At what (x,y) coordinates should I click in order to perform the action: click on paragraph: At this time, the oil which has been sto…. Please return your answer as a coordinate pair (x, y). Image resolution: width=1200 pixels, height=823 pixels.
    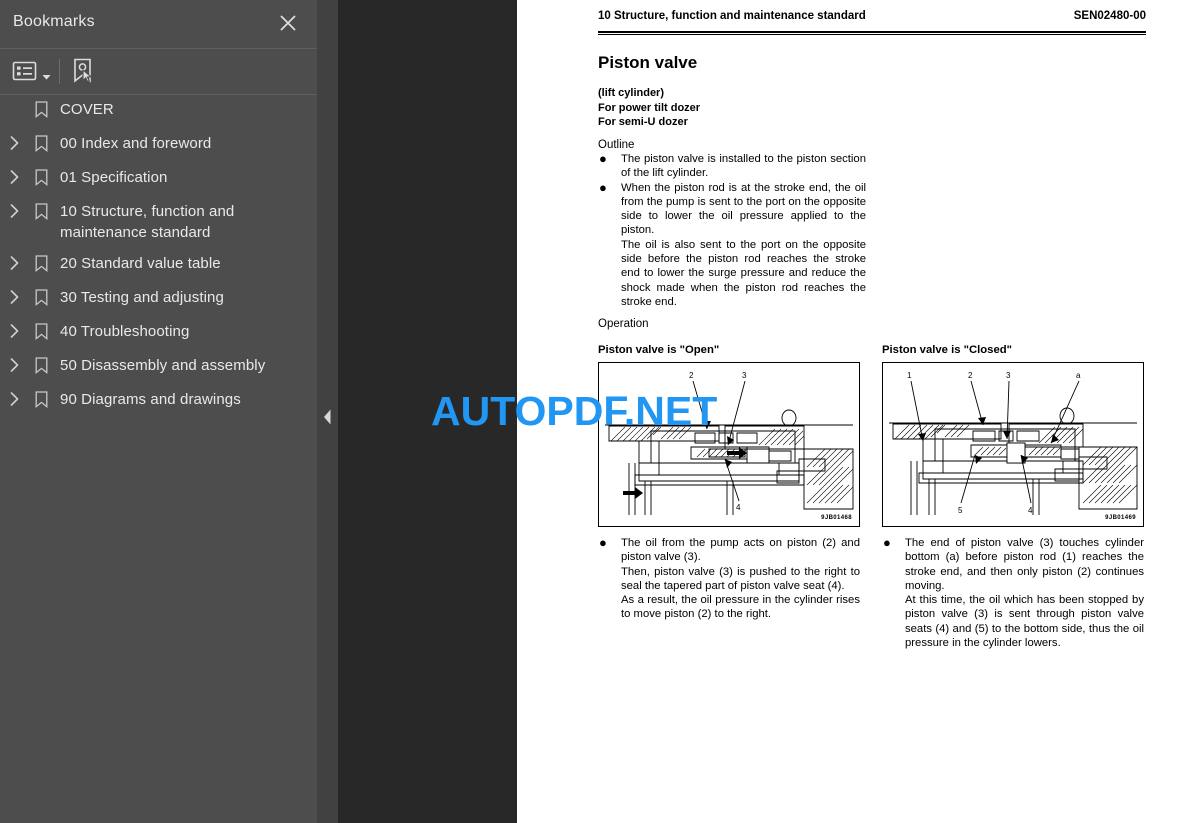
    Looking at the image, I should click on (1024, 622).